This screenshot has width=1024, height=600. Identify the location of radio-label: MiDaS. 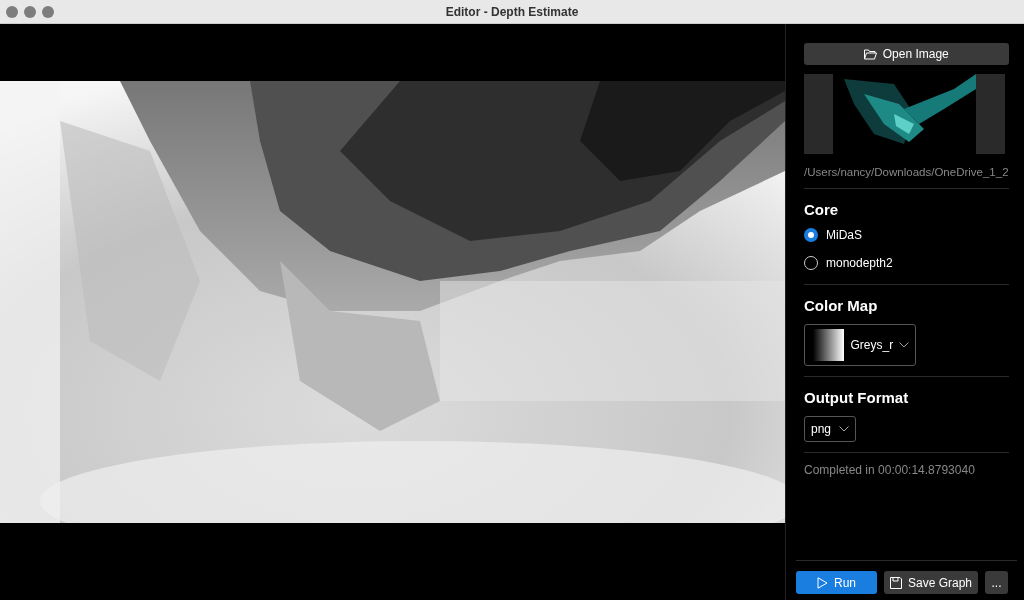
(844, 235).